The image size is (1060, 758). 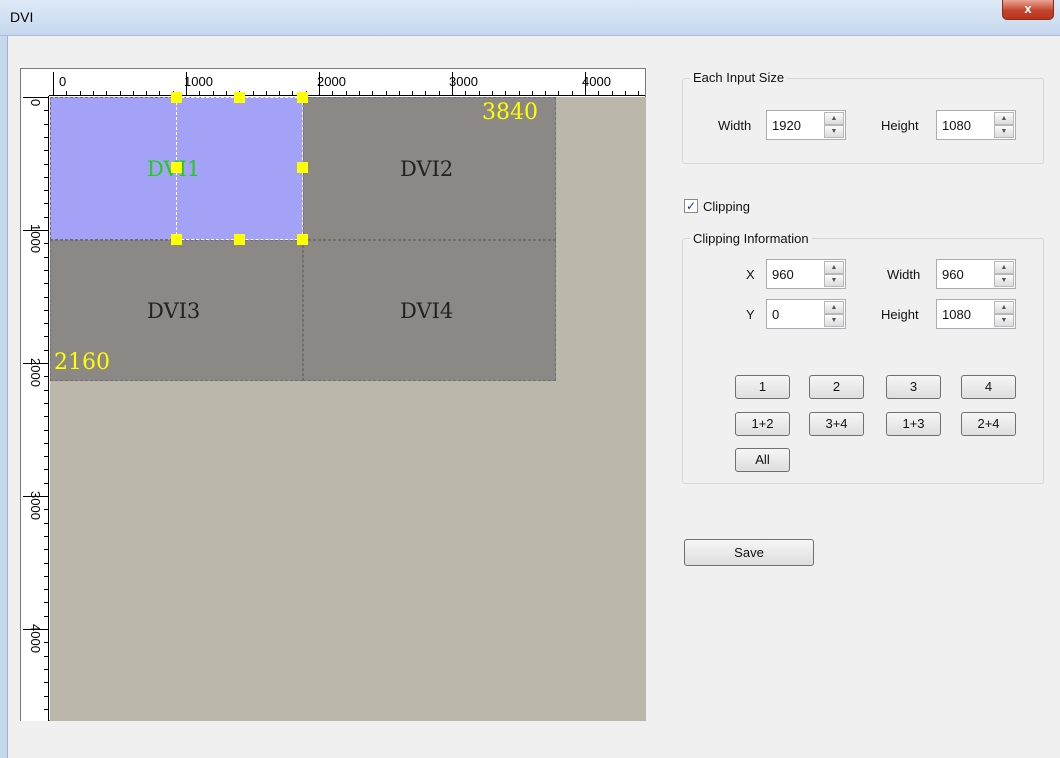 I want to click on clip-button-all: All, so click(x=762, y=460).